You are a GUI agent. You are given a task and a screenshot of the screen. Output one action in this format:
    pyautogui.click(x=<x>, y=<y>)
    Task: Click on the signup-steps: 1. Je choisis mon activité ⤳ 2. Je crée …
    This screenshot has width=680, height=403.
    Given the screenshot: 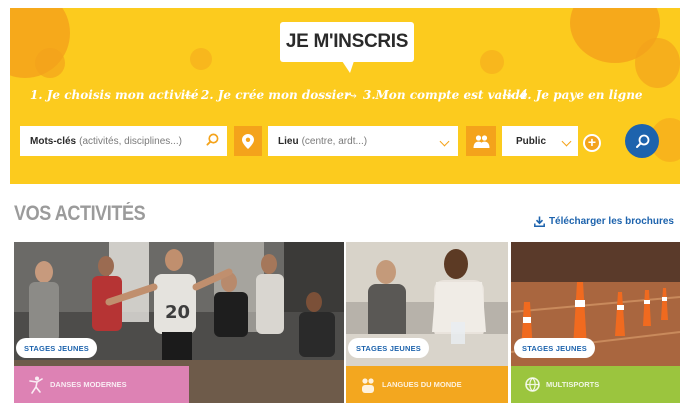 What is the action you would take?
    pyautogui.click(x=350, y=100)
    